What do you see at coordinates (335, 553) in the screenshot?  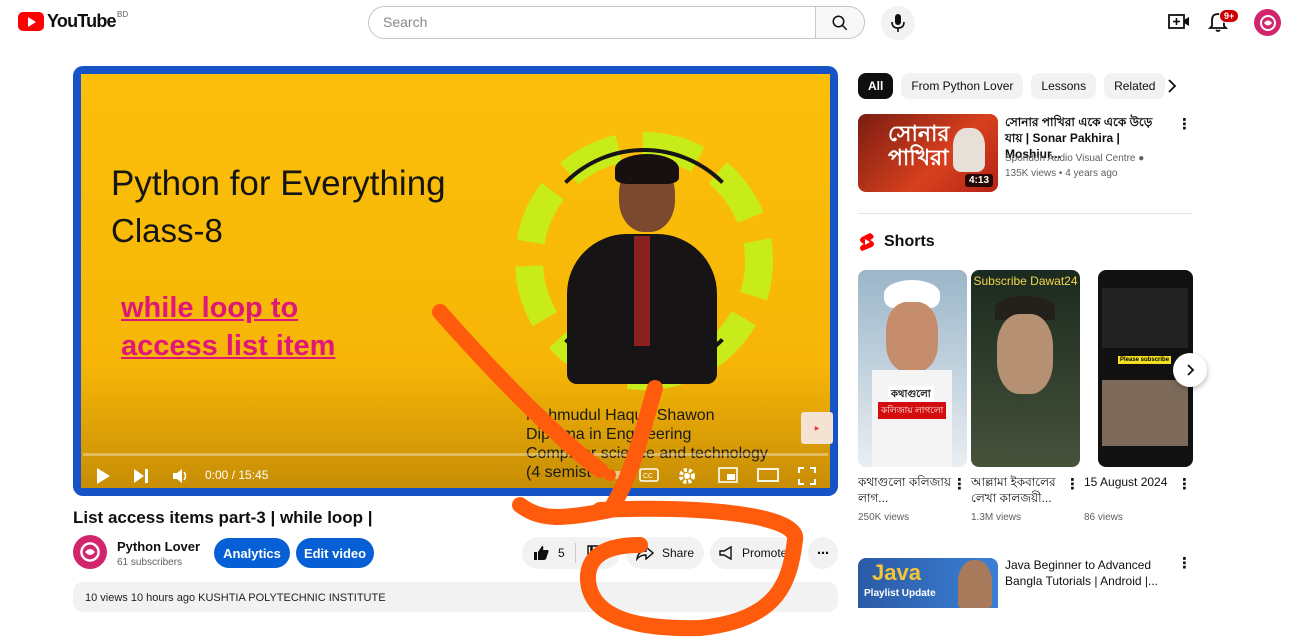 I see `edit-video-button: Edit video` at bounding box center [335, 553].